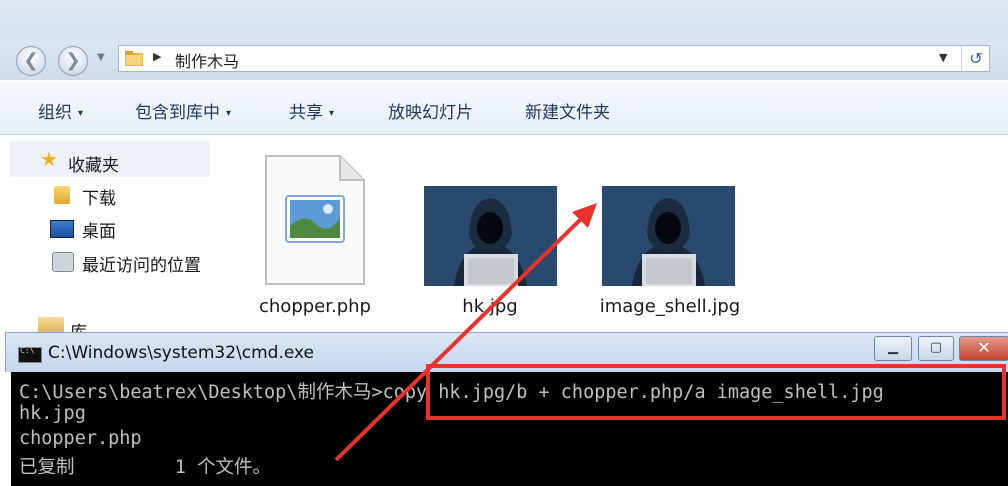 The width and height of the screenshot is (1008, 486). Describe the element at coordinates (893, 348) in the screenshot. I see `minimize-button: ▁` at that location.